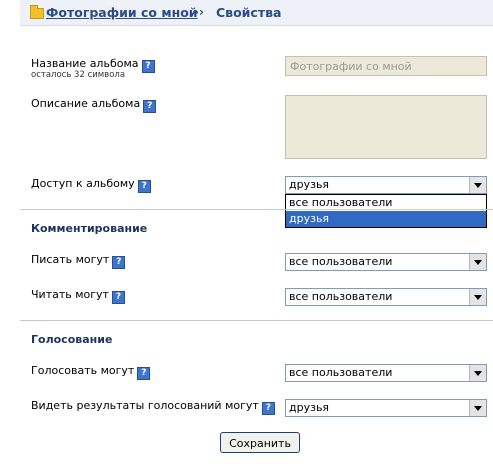 Image resolution: width=493 pixels, height=464 pixels. Describe the element at coordinates (386, 219) in the screenshot. I see `dropdown-option-friends: друзья` at that location.